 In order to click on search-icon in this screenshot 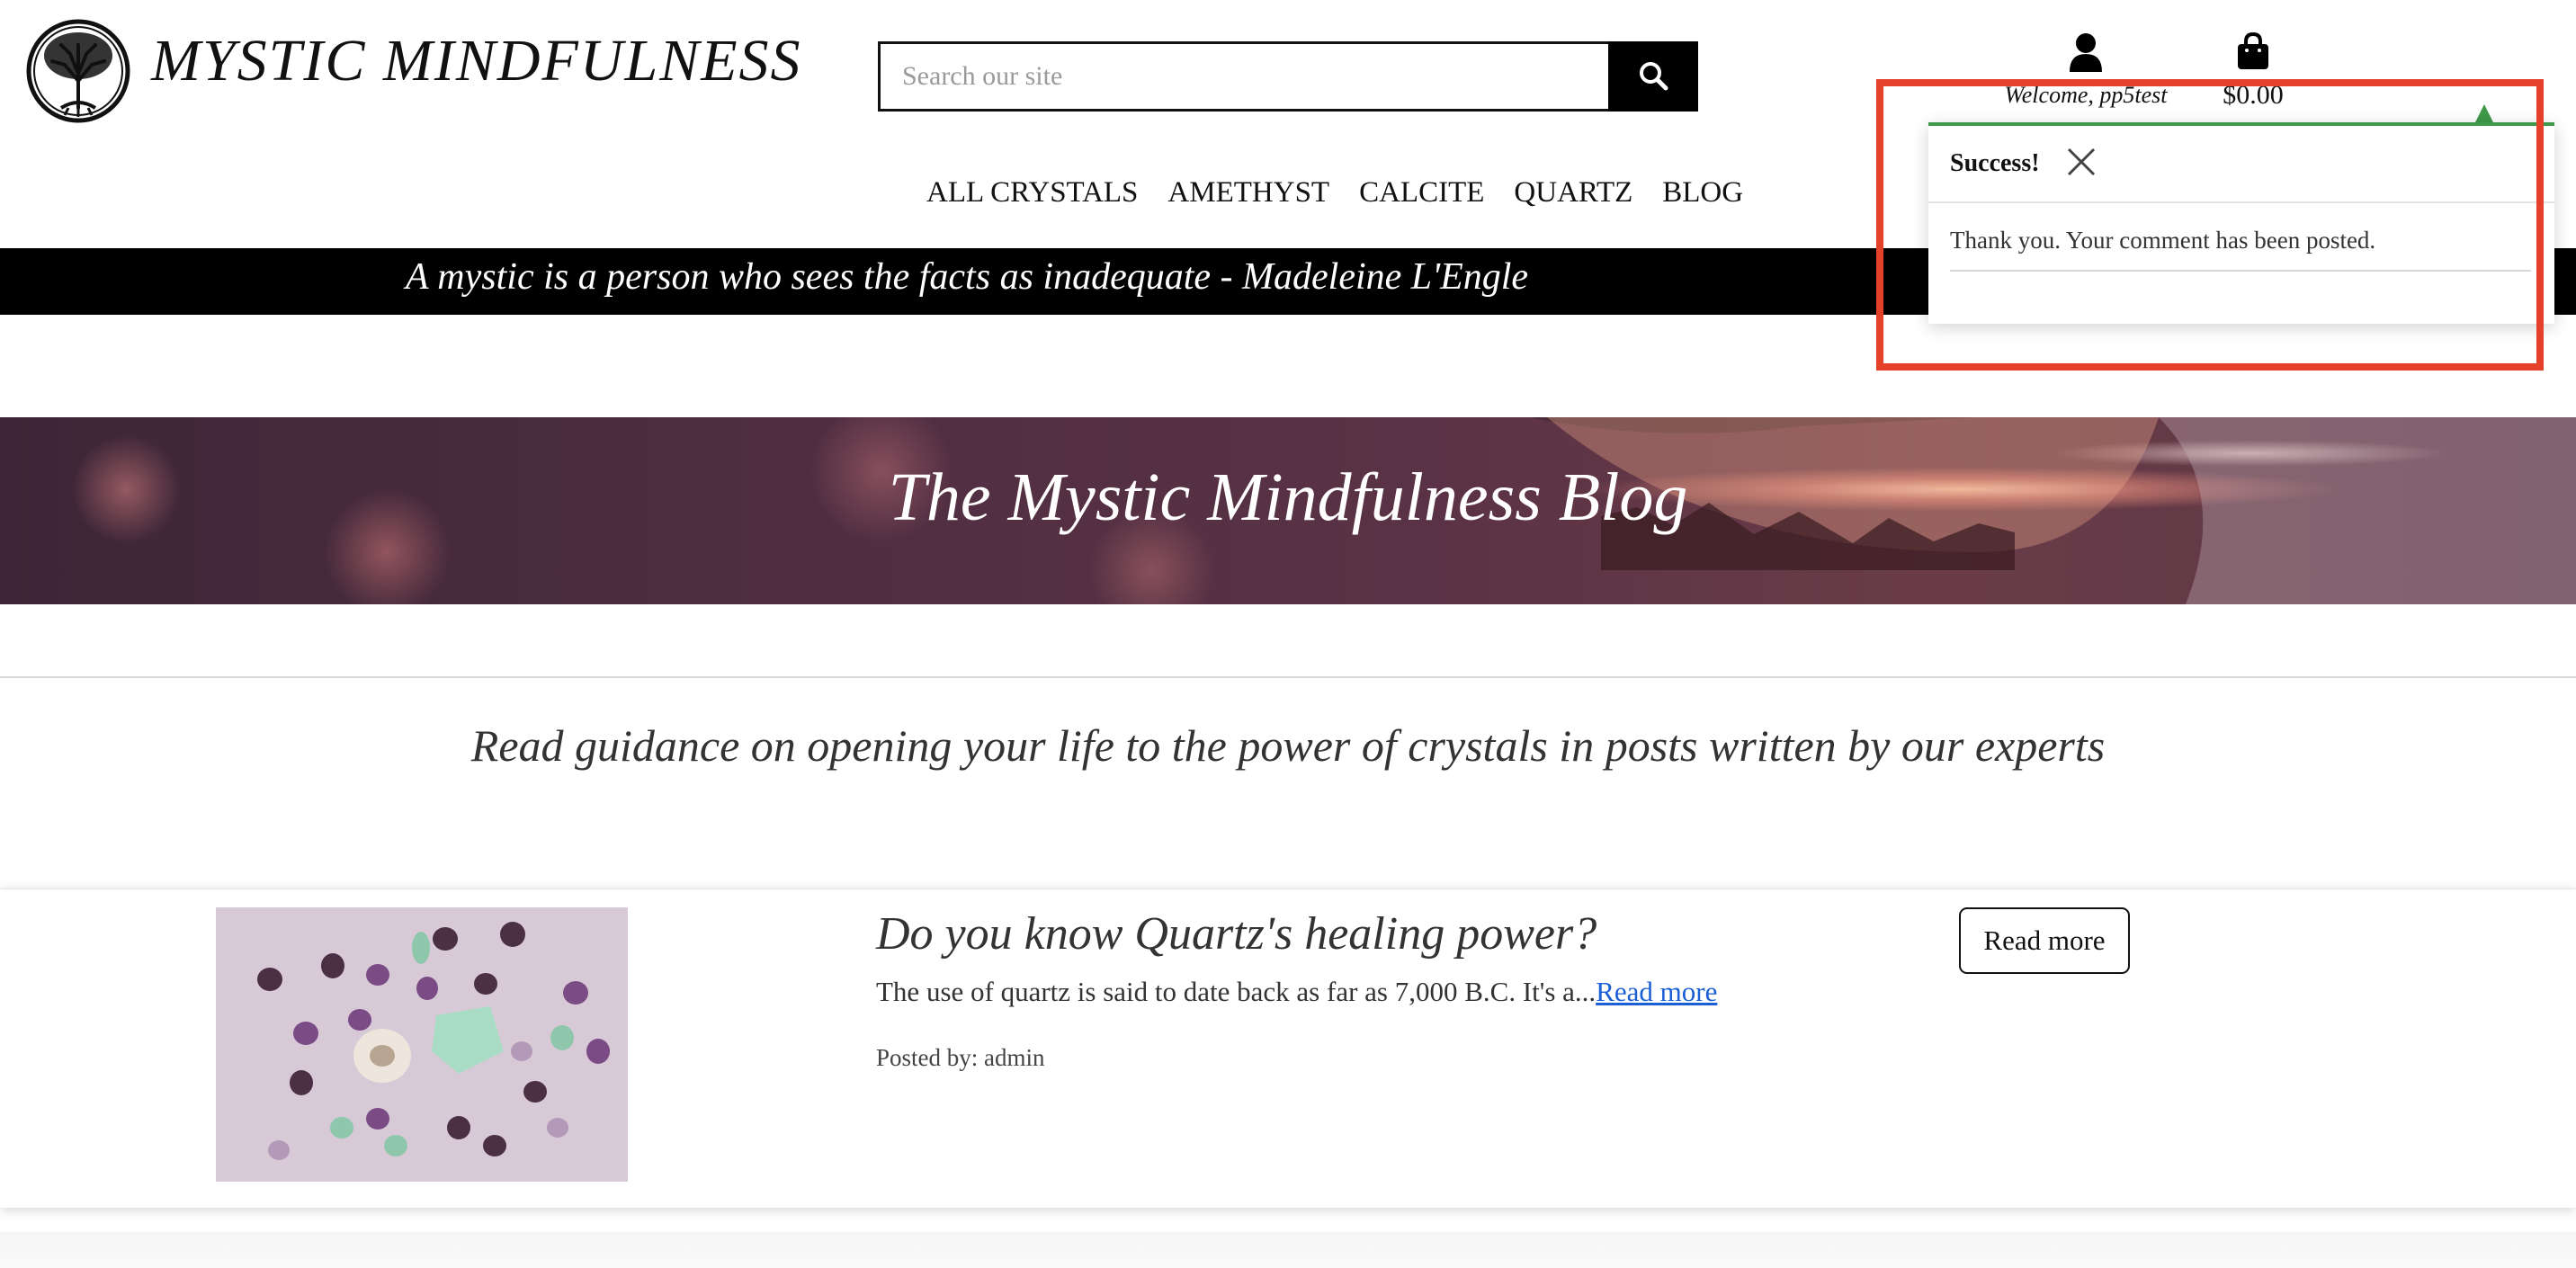, I will do `click(1653, 77)`.